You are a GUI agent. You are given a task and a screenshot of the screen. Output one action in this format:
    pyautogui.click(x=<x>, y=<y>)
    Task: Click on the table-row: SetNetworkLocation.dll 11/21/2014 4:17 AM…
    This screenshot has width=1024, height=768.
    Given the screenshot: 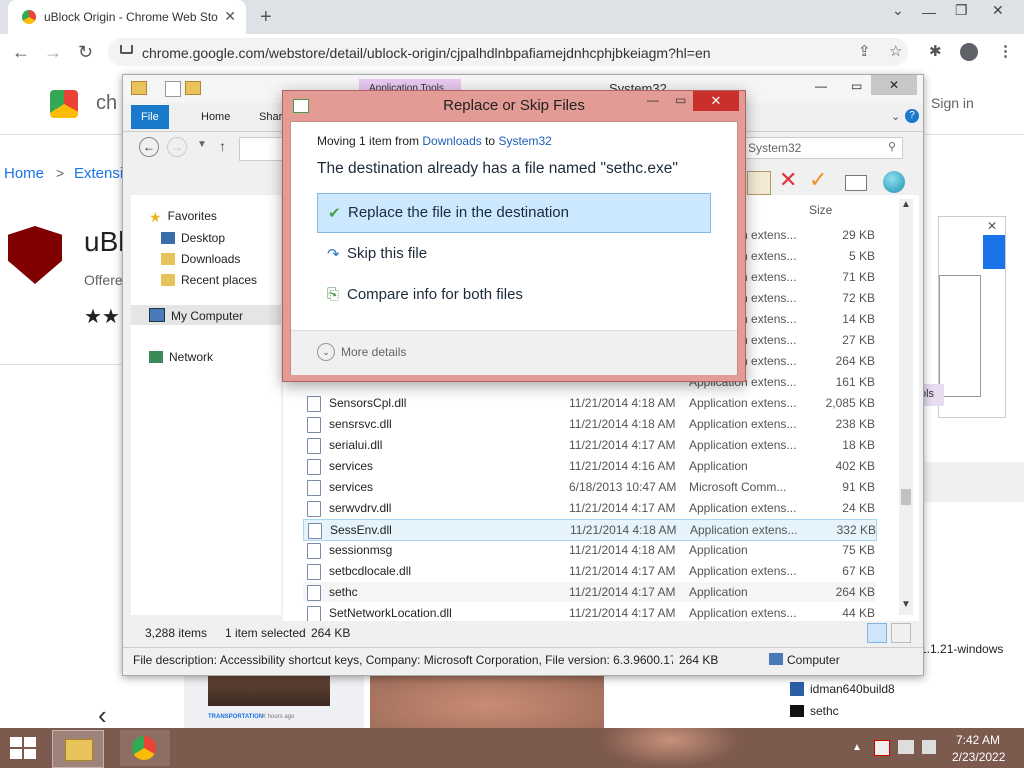 What is the action you would take?
    pyautogui.click(x=589, y=613)
    